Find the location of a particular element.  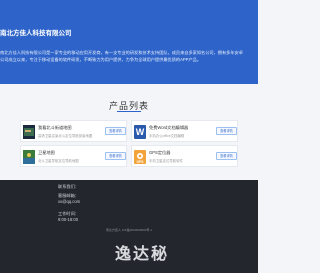

product-name: 卫星地图 is located at coordinates (46, 152).